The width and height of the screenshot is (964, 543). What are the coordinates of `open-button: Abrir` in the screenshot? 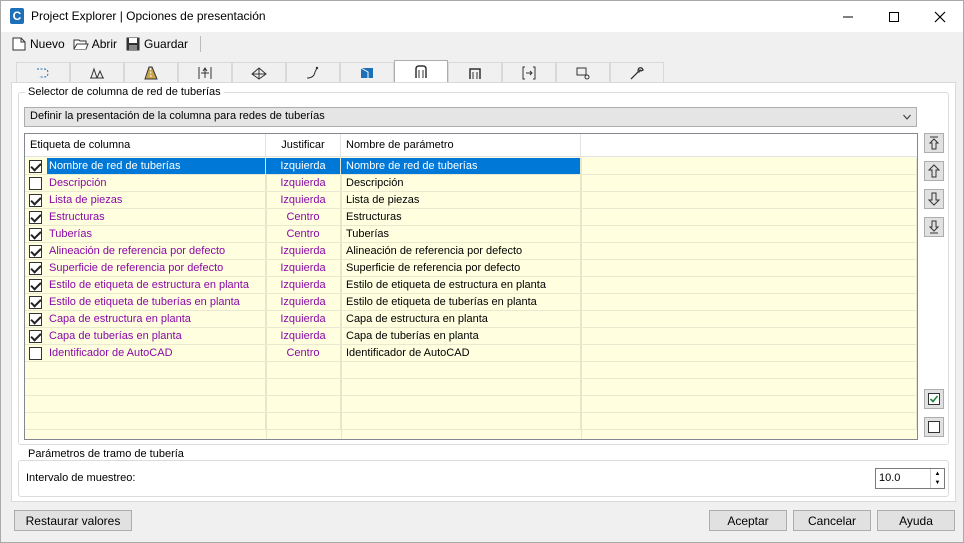 It's located at (95, 44).